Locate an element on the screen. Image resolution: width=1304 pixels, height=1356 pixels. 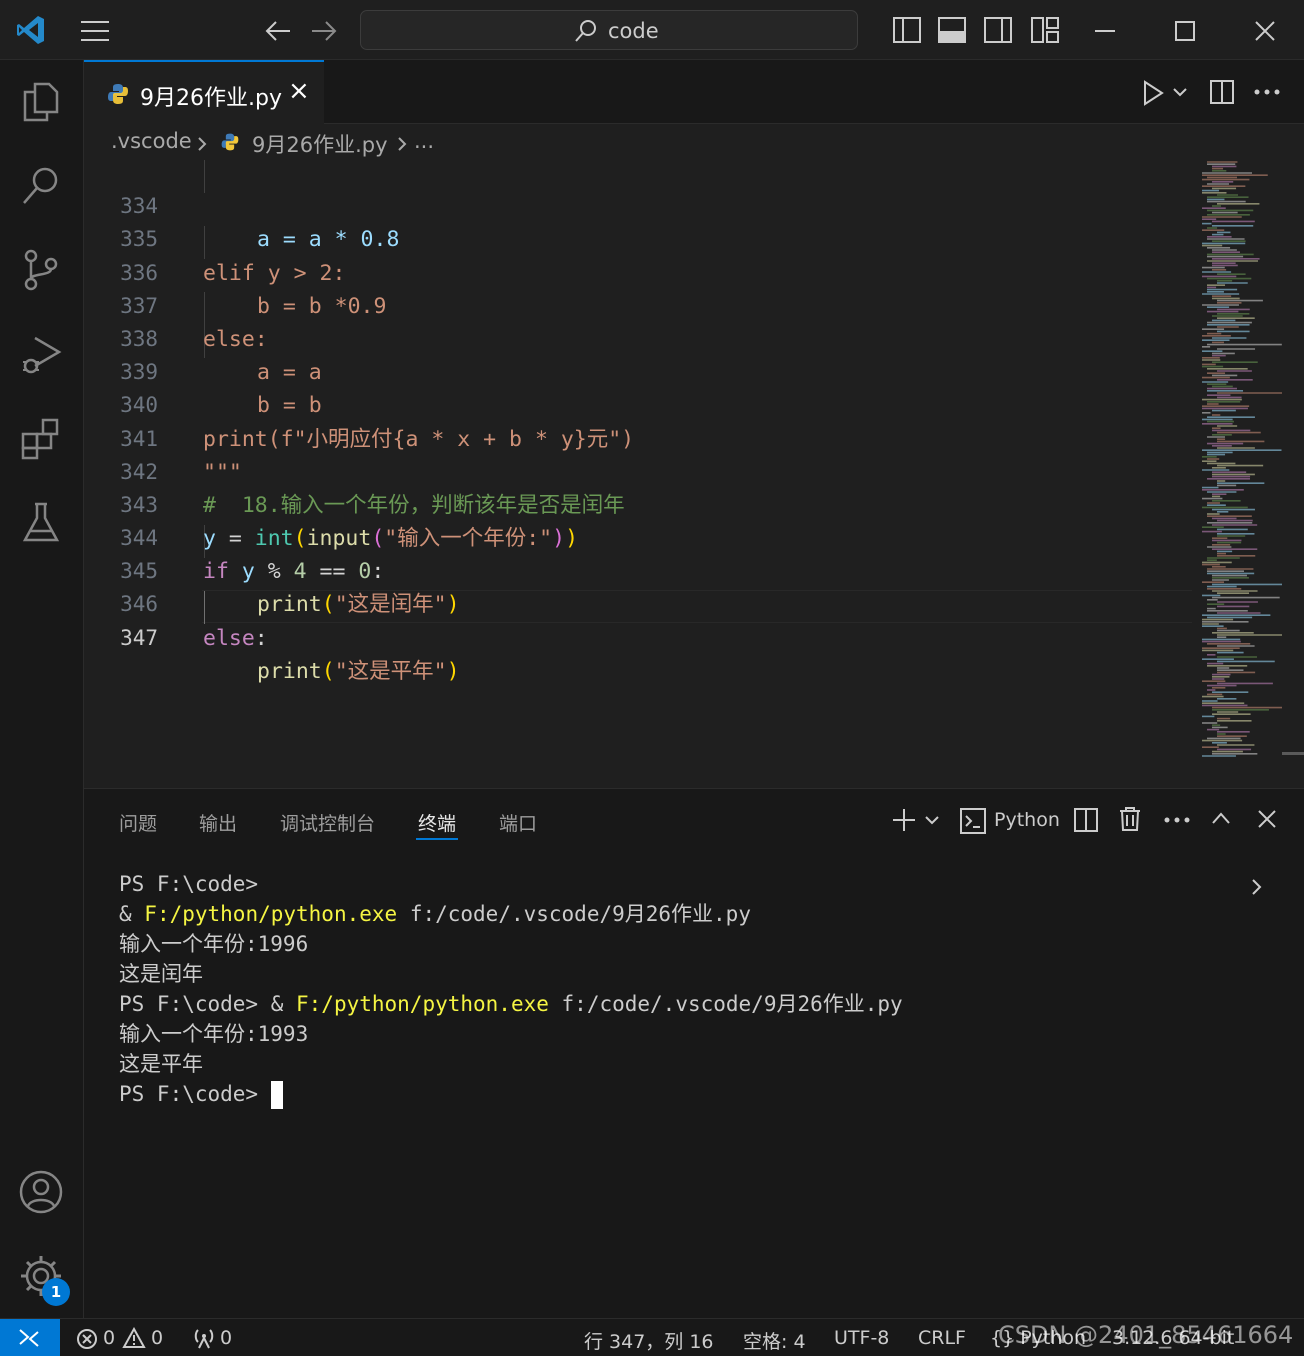
new-terminal-icon is located at coordinates (904, 820).